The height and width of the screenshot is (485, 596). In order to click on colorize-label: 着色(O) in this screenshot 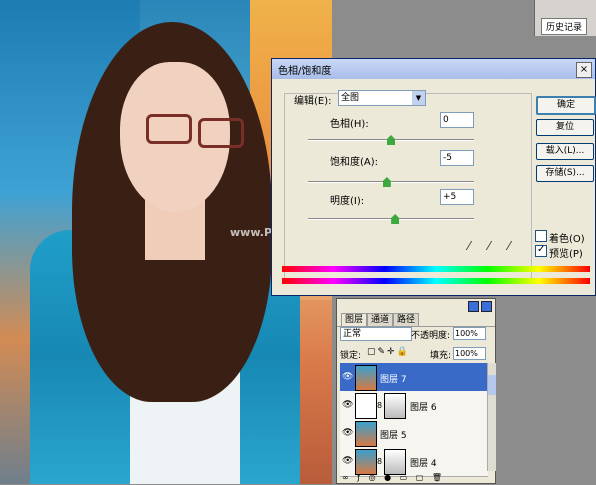, I will do `click(567, 239)`.